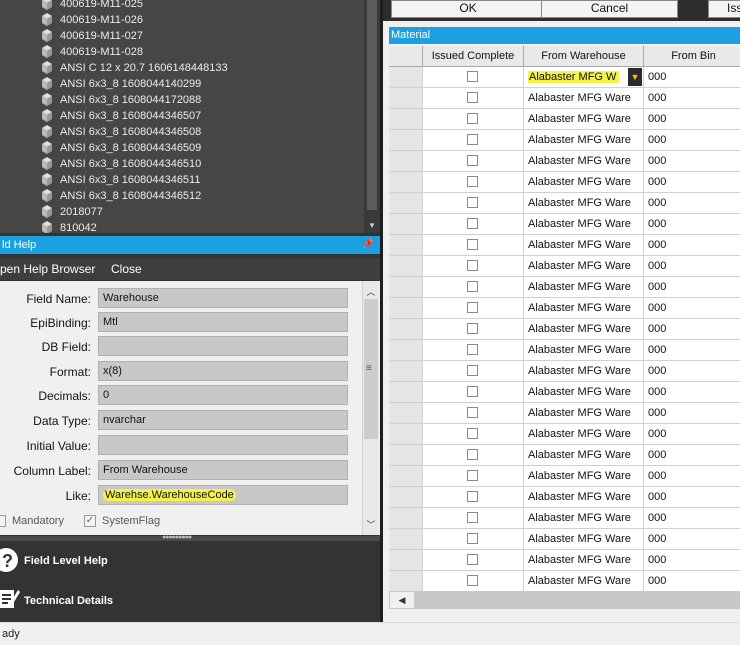  What do you see at coordinates (584, 56) in the screenshot?
I see `column-header-from-warehouse: From Warehouse` at bounding box center [584, 56].